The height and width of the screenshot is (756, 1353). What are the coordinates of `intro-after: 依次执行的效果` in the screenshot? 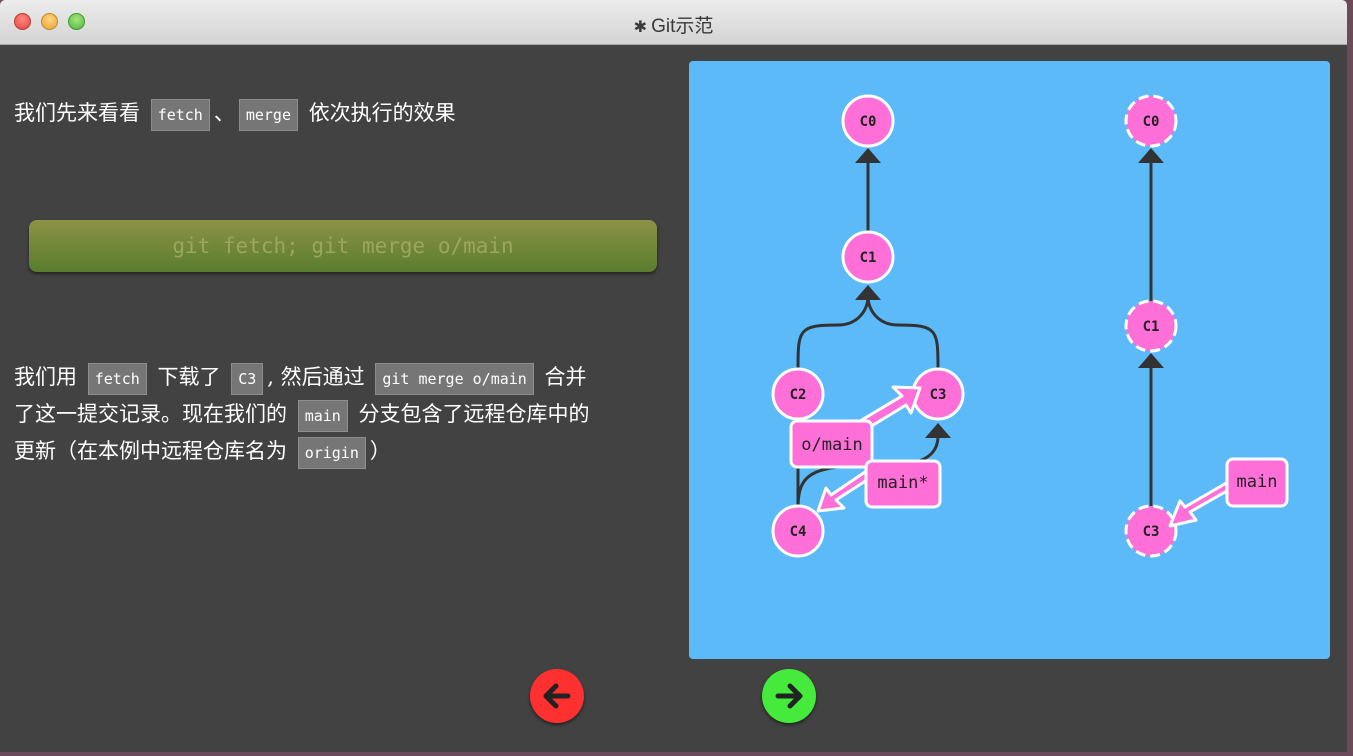 It's located at (382, 113).